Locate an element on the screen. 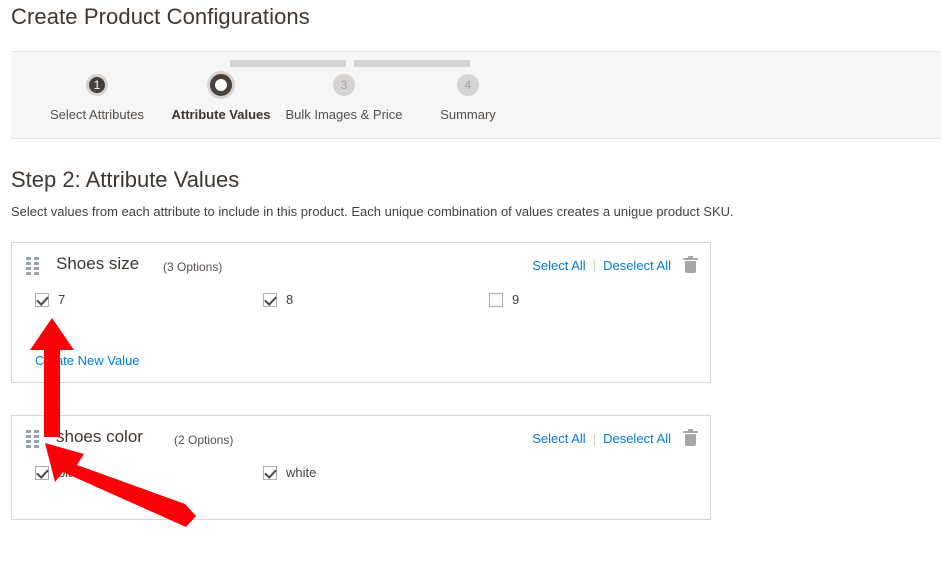  section-heading: Step 2: Attribute Values is located at coordinates (125, 179).